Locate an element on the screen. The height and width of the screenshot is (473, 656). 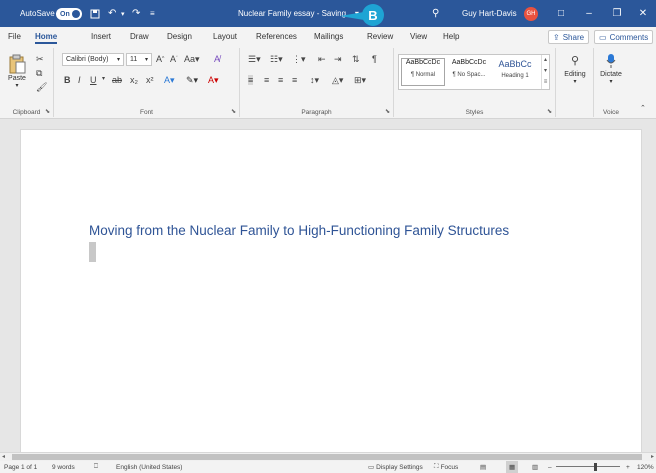
clear-formatting-icon: A̸ is located at coordinates (217, 59).